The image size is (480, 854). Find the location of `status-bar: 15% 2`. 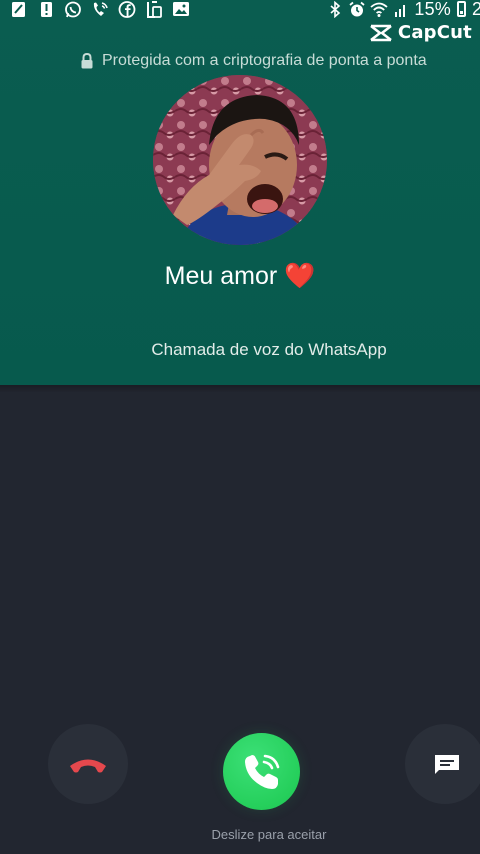

status-bar: 15% 2 is located at coordinates (240, 10).